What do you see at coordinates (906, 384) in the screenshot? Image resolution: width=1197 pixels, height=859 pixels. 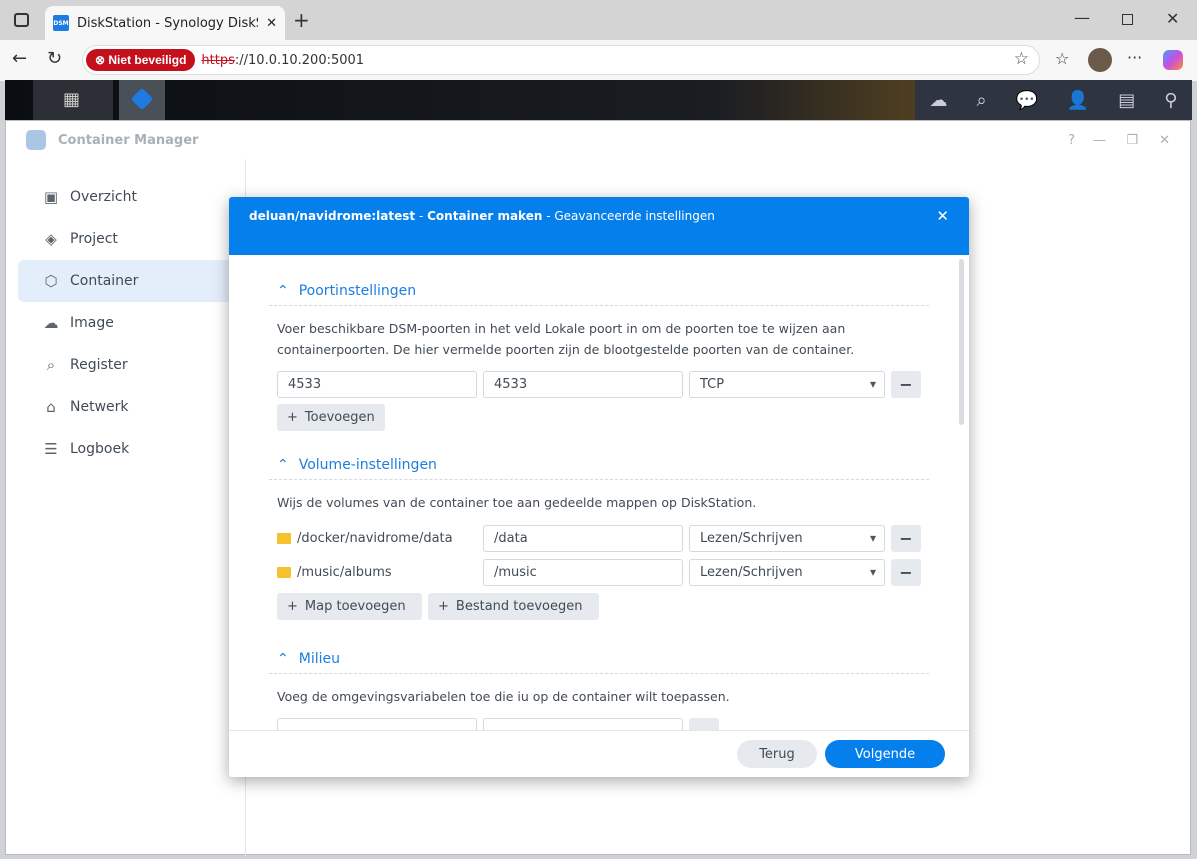 I see `remove-port-button: −` at bounding box center [906, 384].